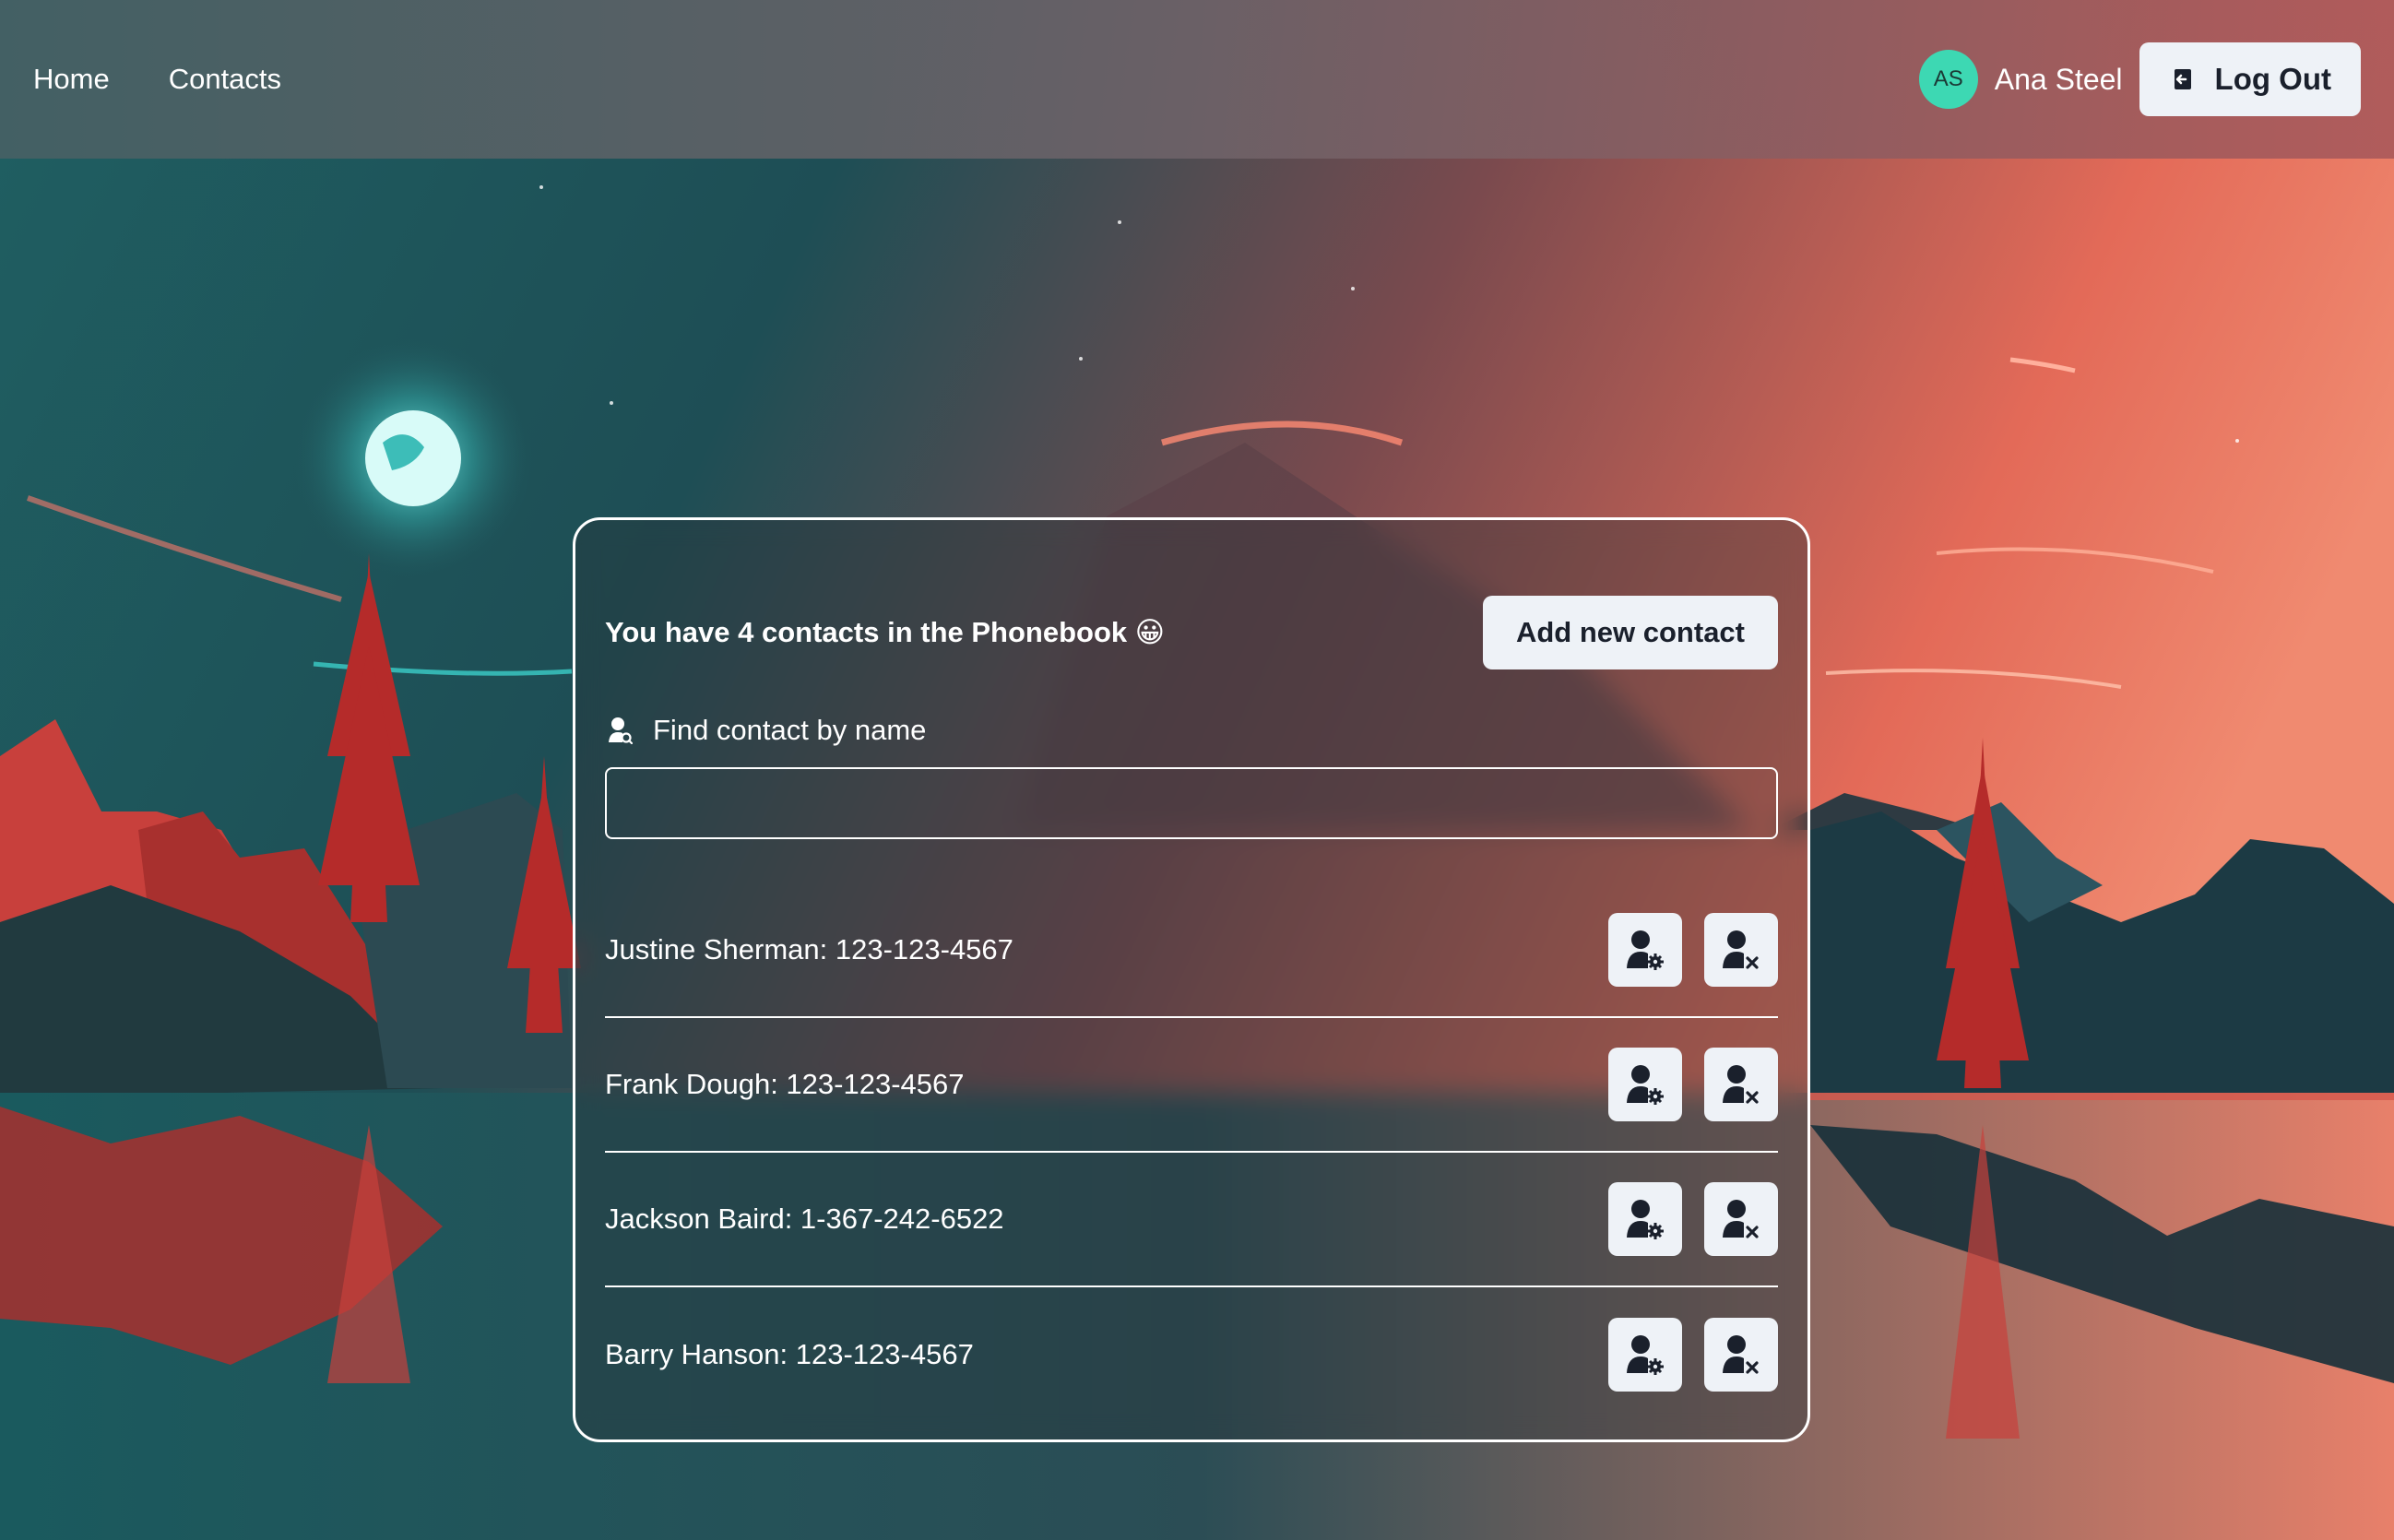  What do you see at coordinates (1948, 80) in the screenshot?
I see `avatar: AS` at bounding box center [1948, 80].